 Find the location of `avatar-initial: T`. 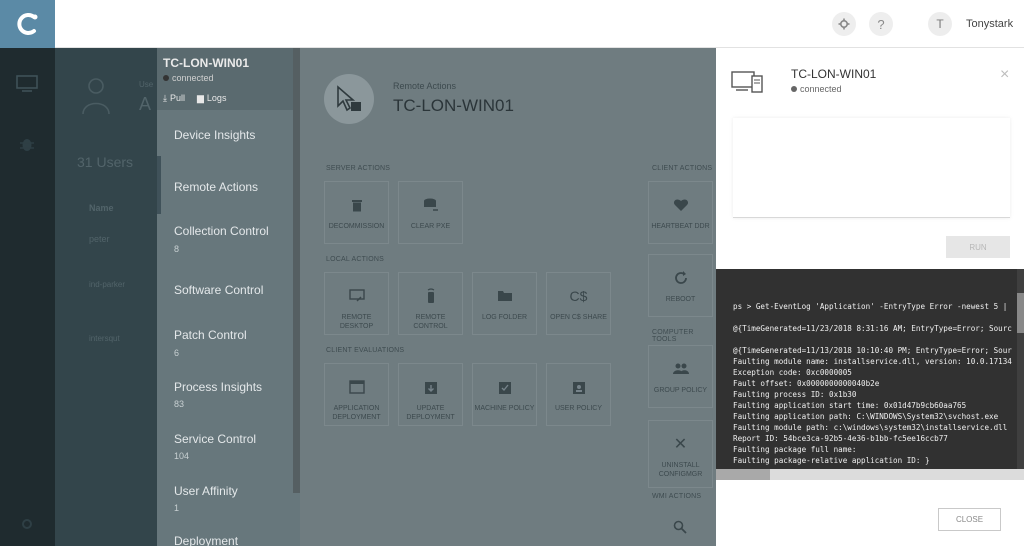

avatar-initial: T is located at coordinates (940, 24).